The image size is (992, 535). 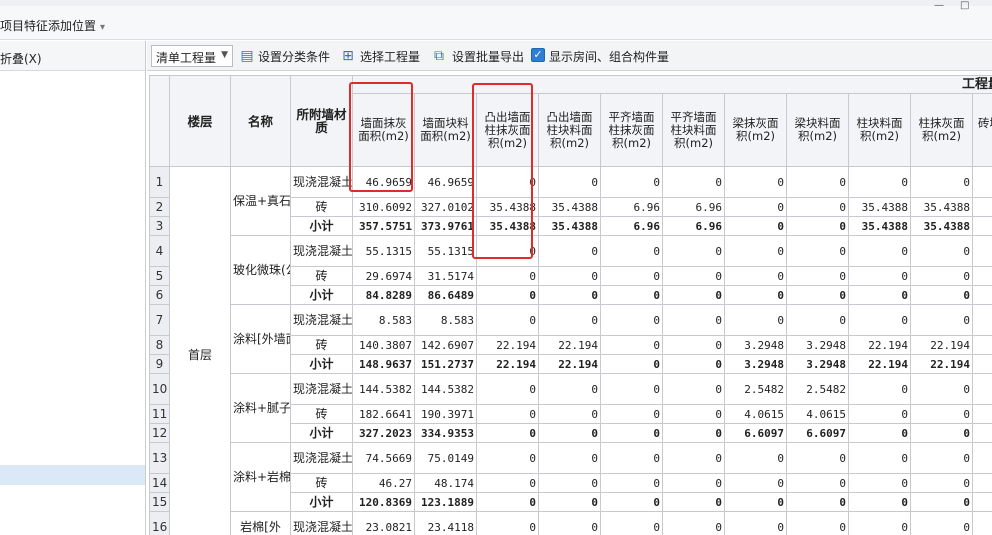 What do you see at coordinates (817, 345) in the screenshot?
I see `value-cell: 3.2948` at bounding box center [817, 345].